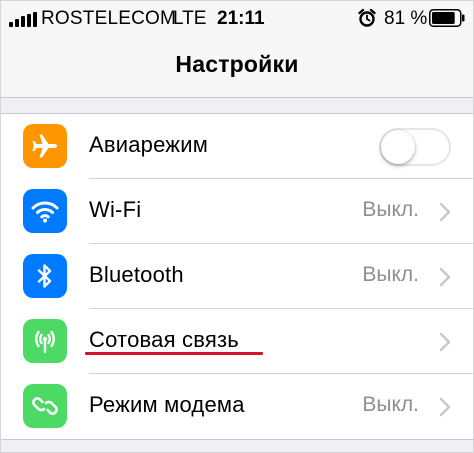 This screenshot has height=453, width=474. What do you see at coordinates (136, 274) in the screenshot?
I see `setting-label: Bluetooth` at bounding box center [136, 274].